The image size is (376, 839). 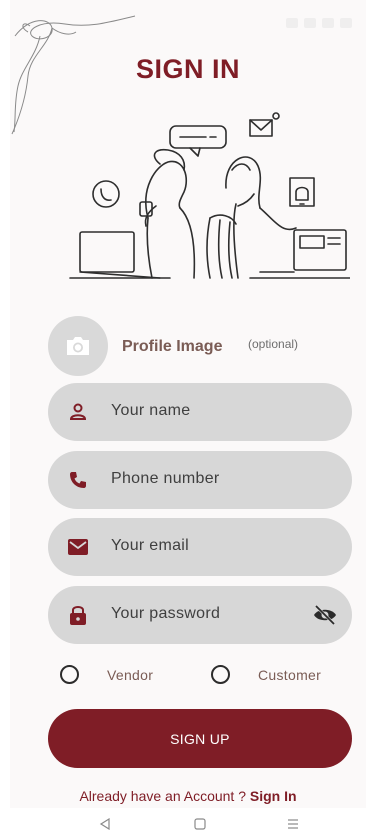 What do you see at coordinates (200, 824) in the screenshot?
I see `home-icon` at bounding box center [200, 824].